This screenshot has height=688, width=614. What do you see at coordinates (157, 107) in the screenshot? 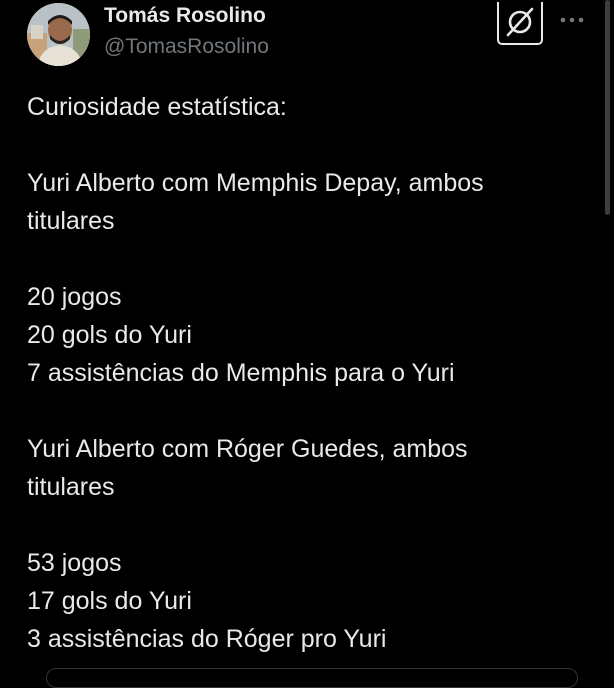
I see `tweet-line: Curiosidade estatística:` at bounding box center [157, 107].